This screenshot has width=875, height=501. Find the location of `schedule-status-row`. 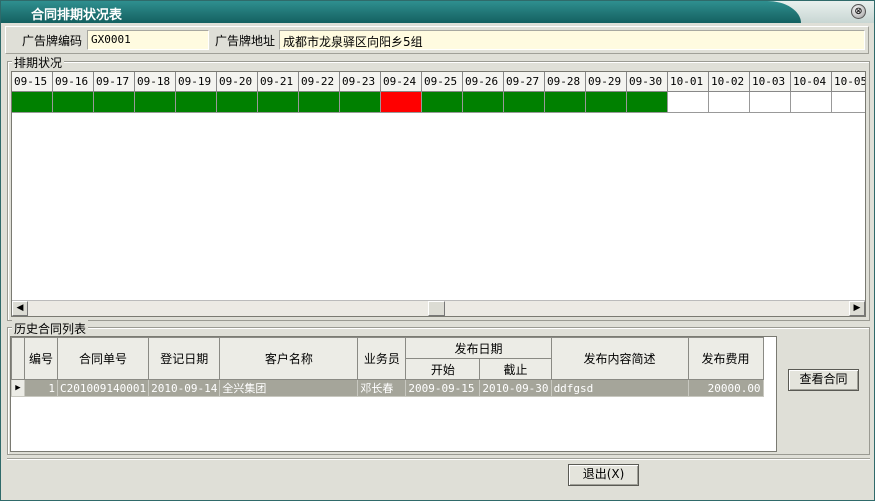

schedule-status-row is located at coordinates (438, 102).